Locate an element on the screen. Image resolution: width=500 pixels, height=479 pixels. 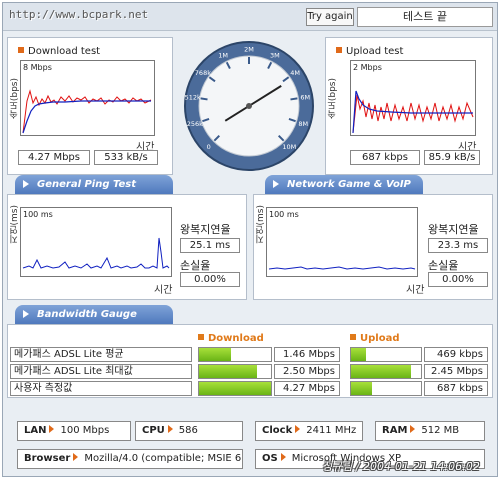
ping-left-loss: 0.00% is located at coordinates (210, 279).